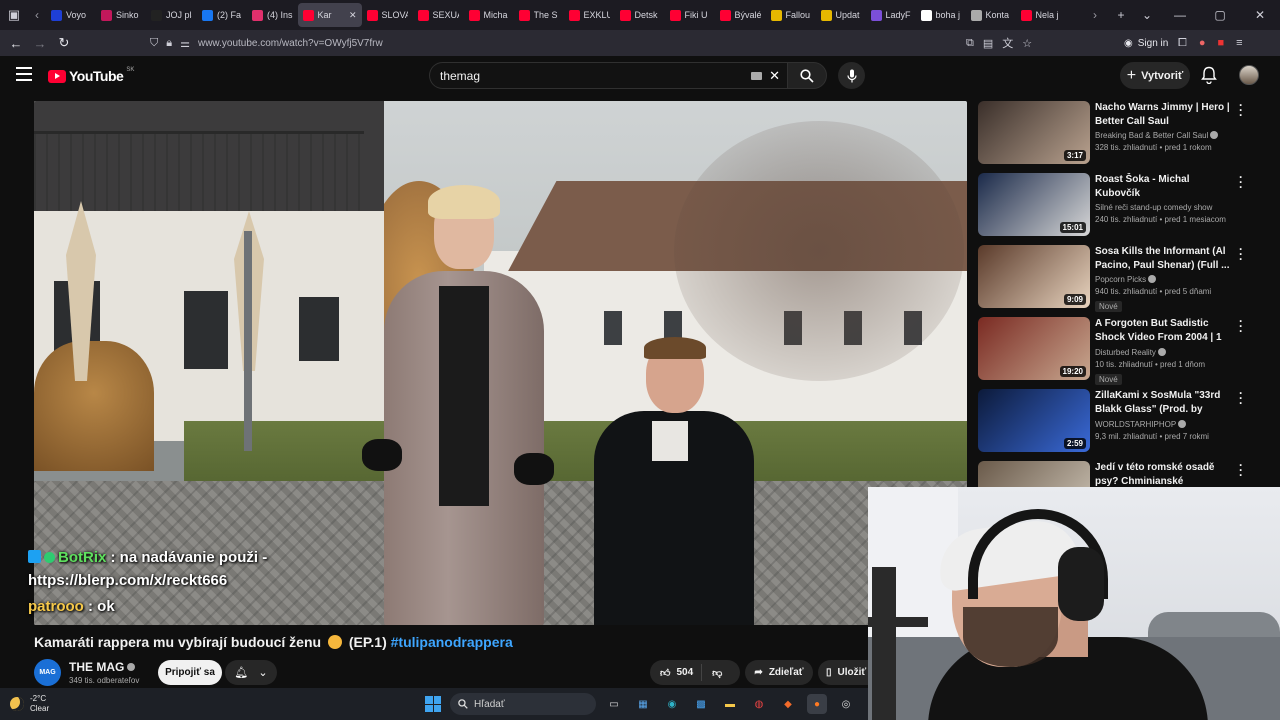  What do you see at coordinates (460, 76) in the screenshot?
I see `search-query: themag` at bounding box center [460, 76].